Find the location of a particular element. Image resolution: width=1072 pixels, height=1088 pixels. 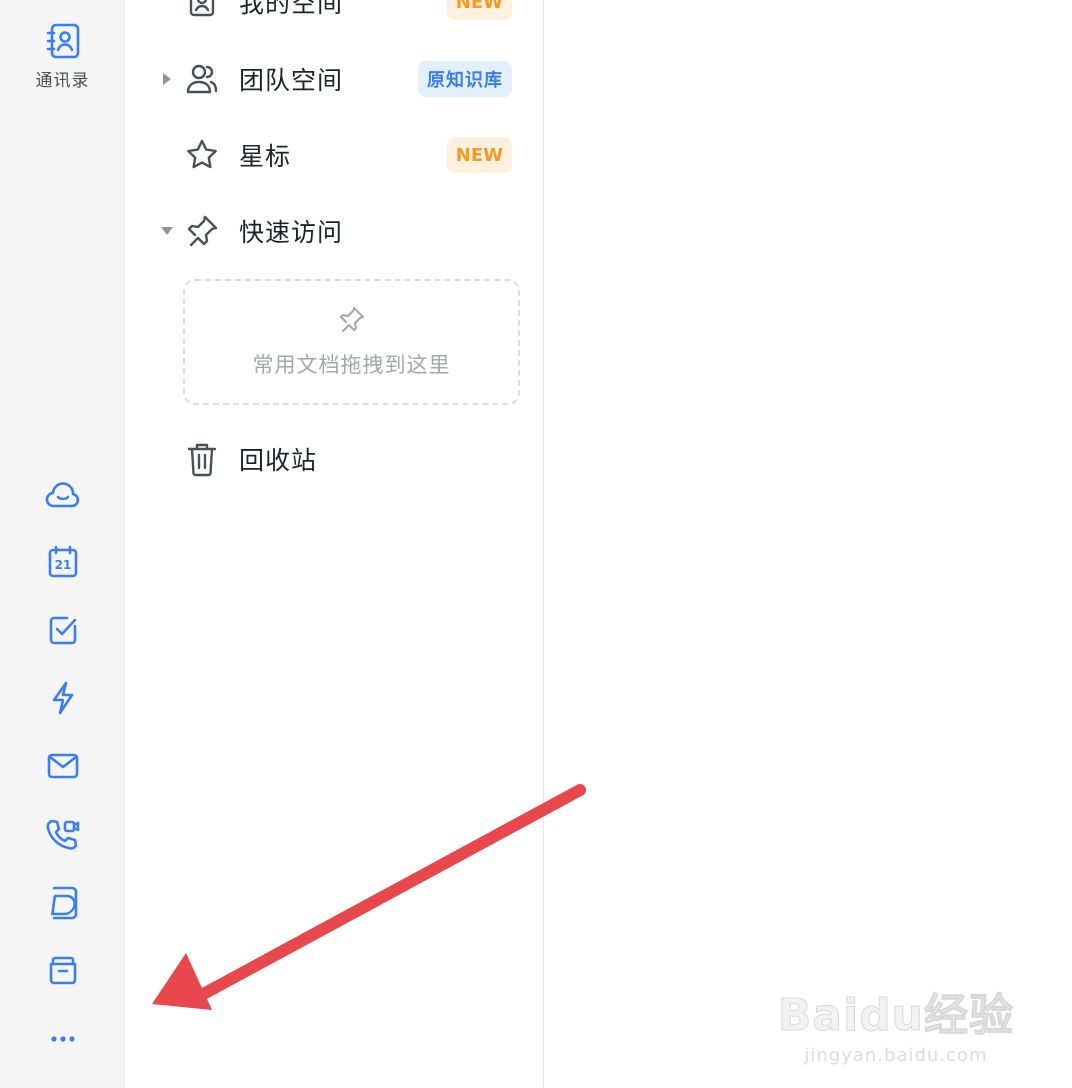

cloud-icon is located at coordinates (63, 495).